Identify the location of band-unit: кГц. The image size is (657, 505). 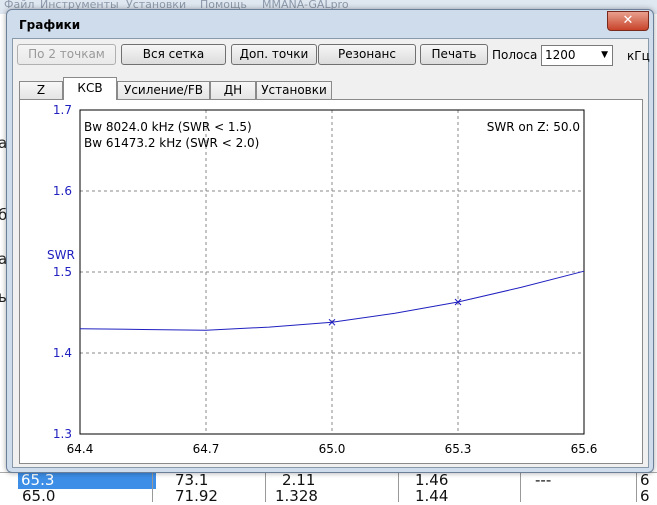
(638, 56).